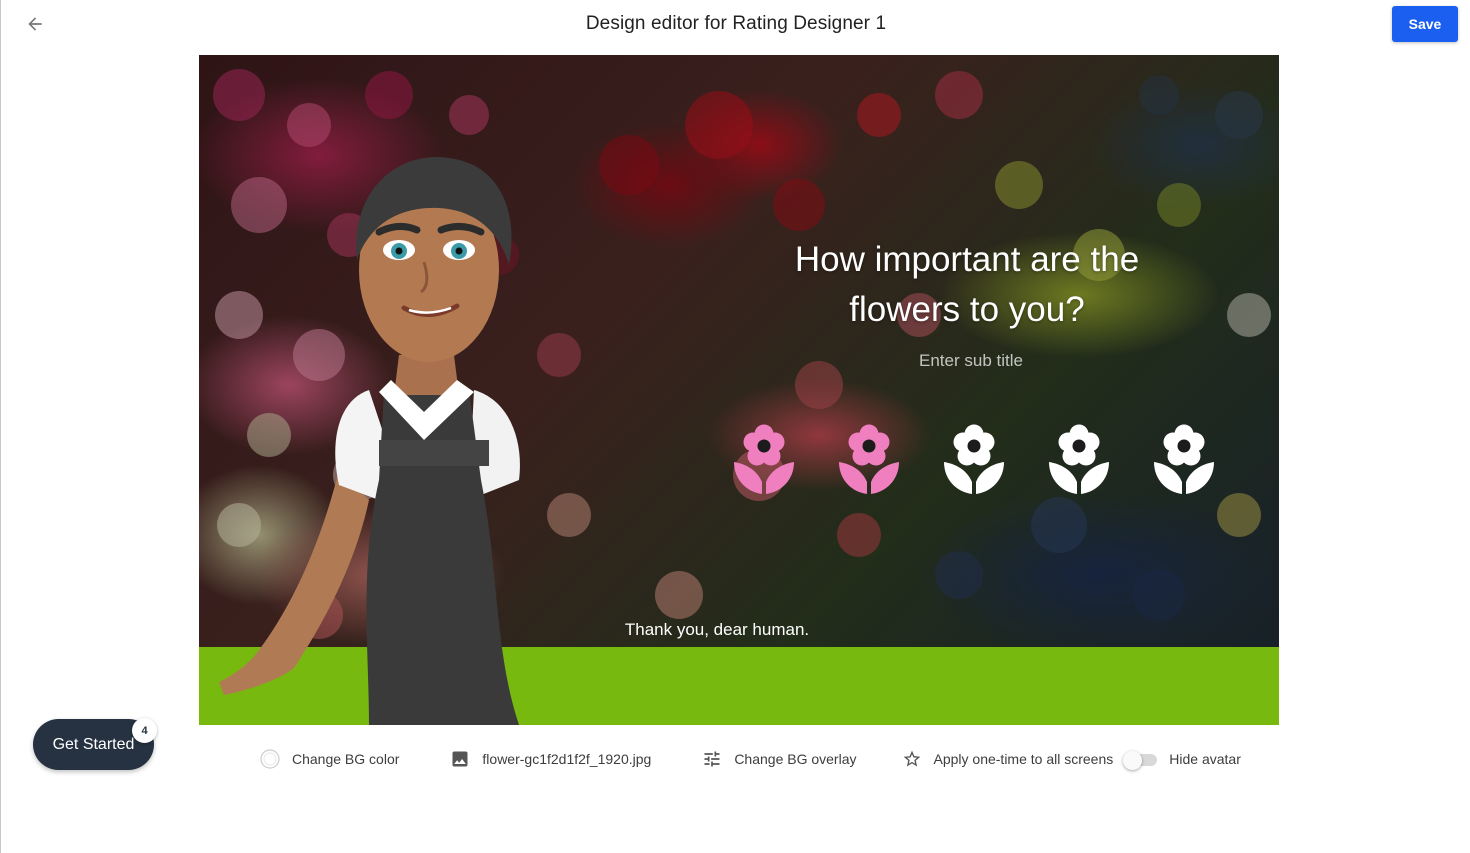 This screenshot has width=1470, height=853. What do you see at coordinates (346, 759) in the screenshot?
I see `change-bg-color-label: Change BG color` at bounding box center [346, 759].